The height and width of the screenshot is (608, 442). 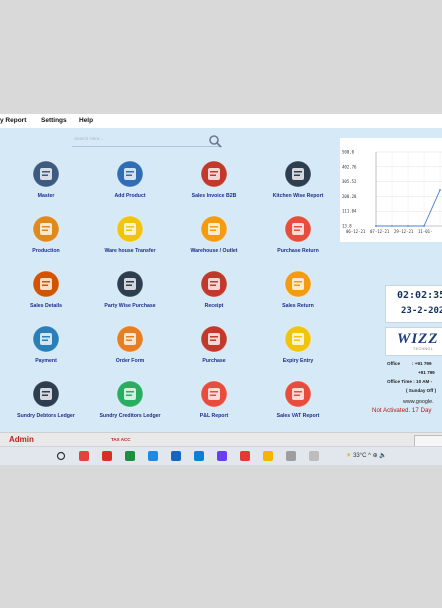 What do you see at coordinates (221, 439) in the screenshot?
I see `status-bar: Admin TAX ACC` at bounding box center [221, 439].